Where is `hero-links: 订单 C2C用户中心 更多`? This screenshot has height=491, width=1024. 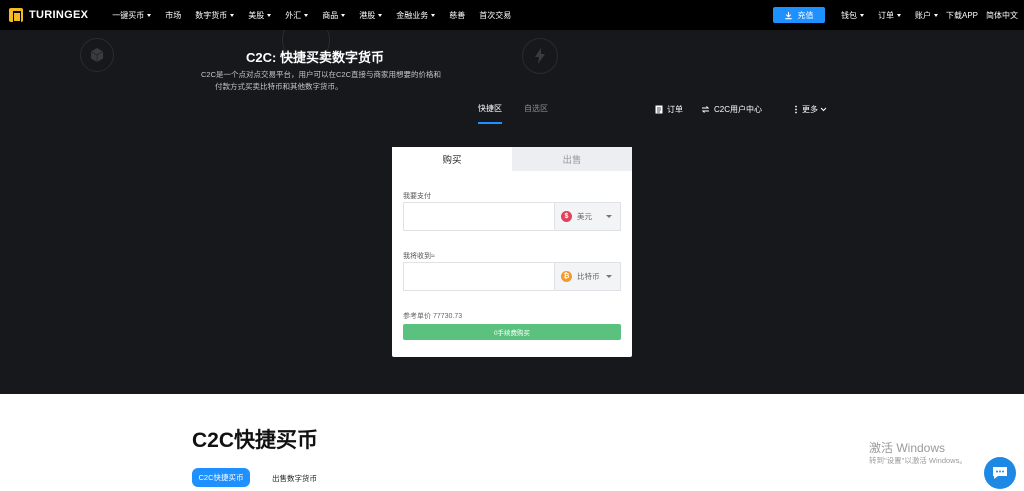 hero-links: 订单 C2C用户中心 更多 is located at coordinates (750, 109).